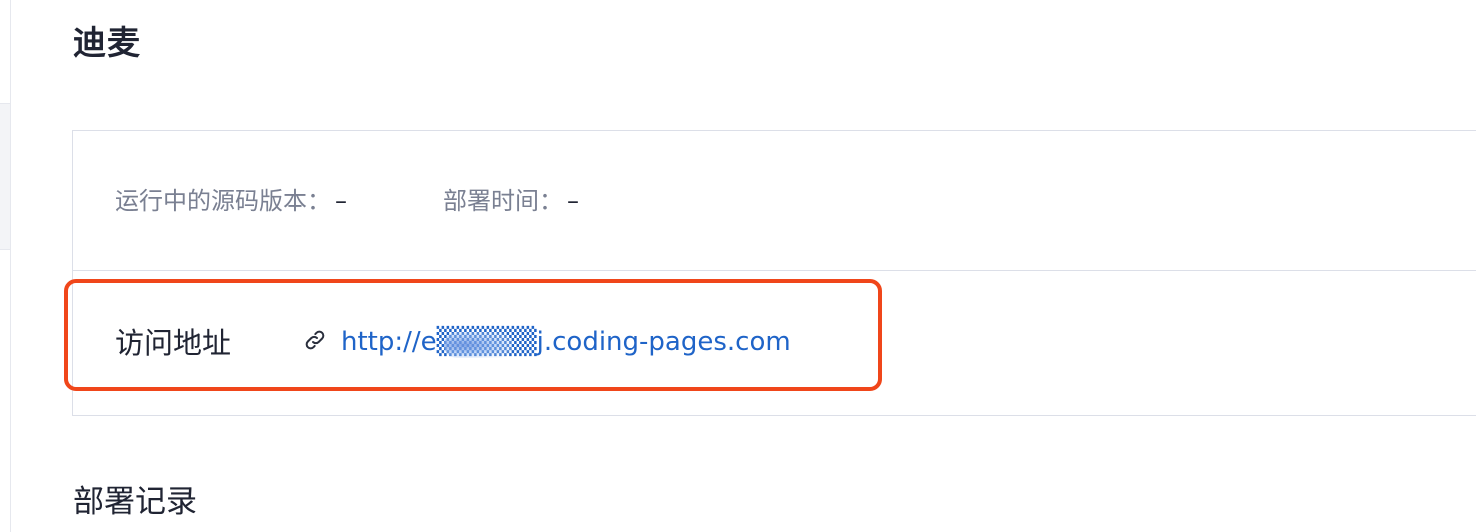  What do you see at coordinates (573, 201) in the screenshot?
I see `deploy-time-value: –` at bounding box center [573, 201].